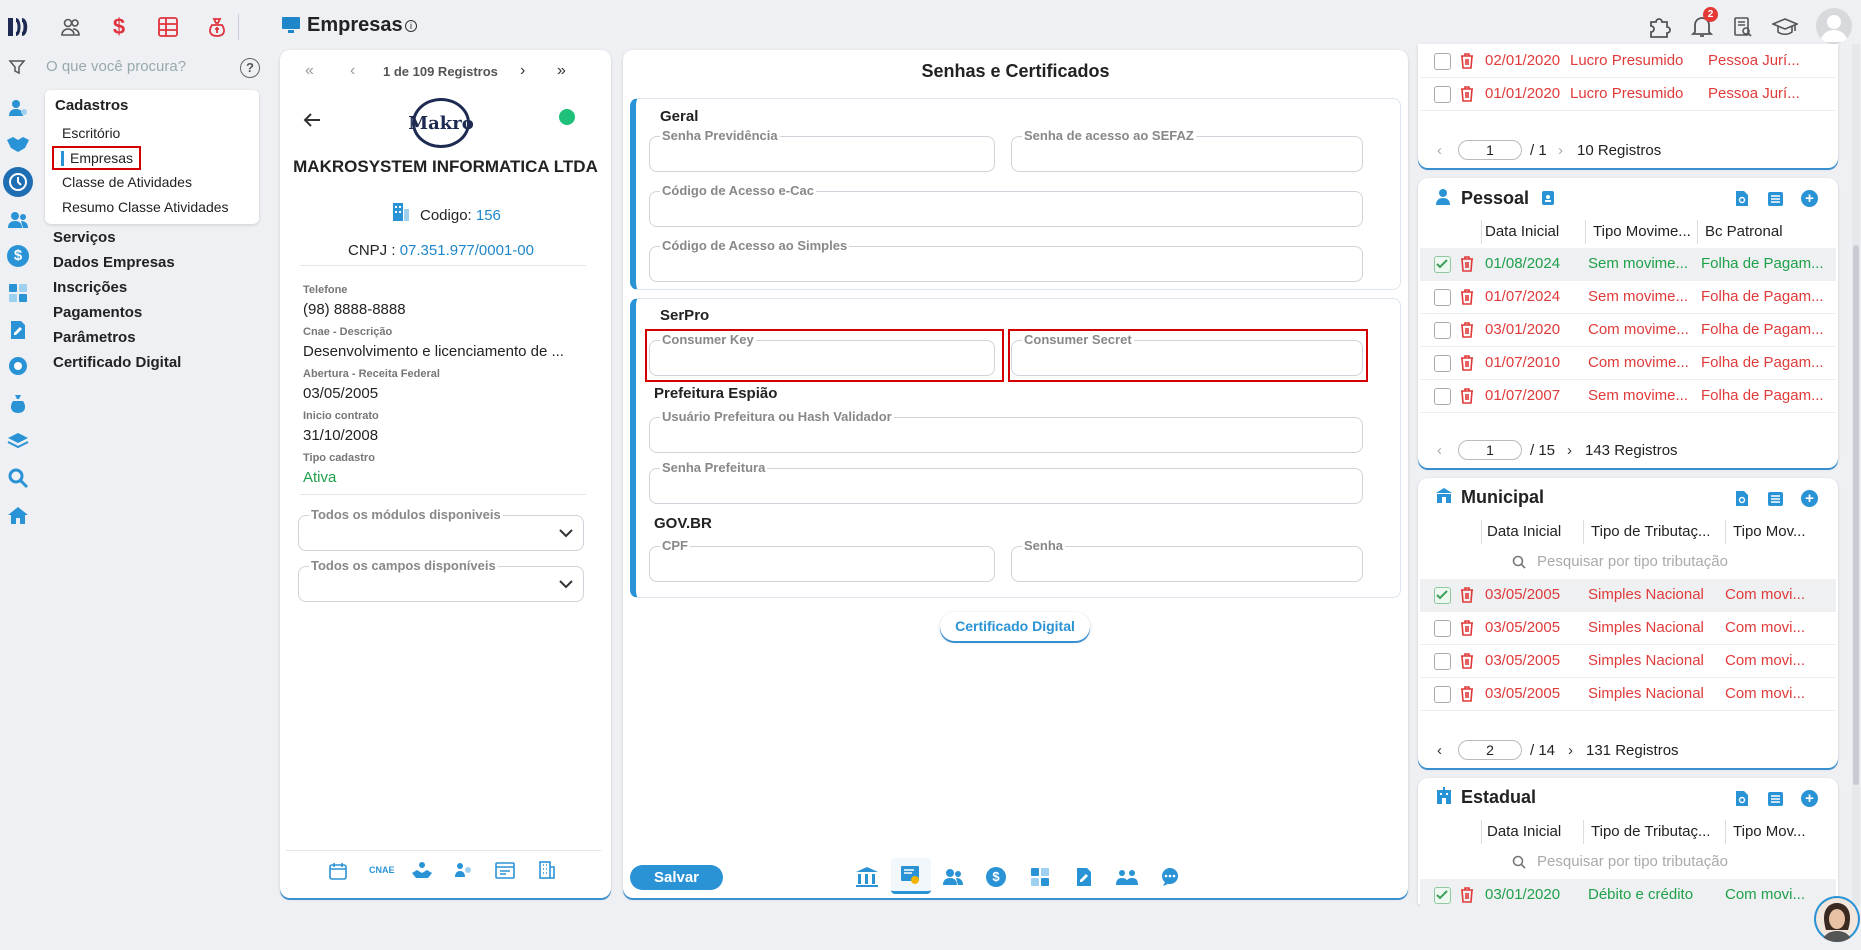 This screenshot has height=950, width=1861. Describe the element at coordinates (91, 133) in the screenshot. I see `menu-item-escritorio: Escritório` at that location.